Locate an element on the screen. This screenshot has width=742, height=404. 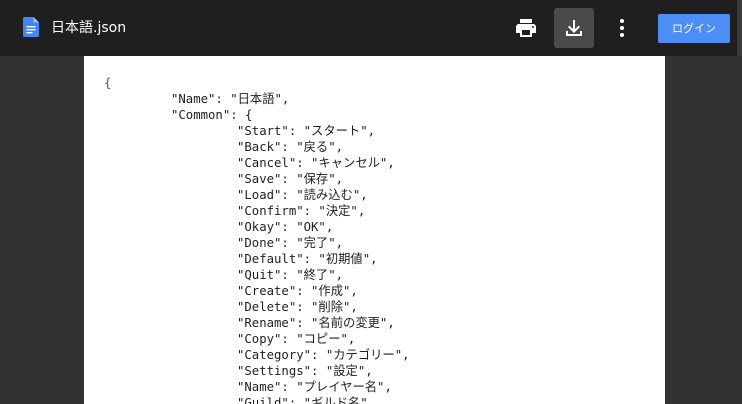
document-icon is located at coordinates (31, 27).